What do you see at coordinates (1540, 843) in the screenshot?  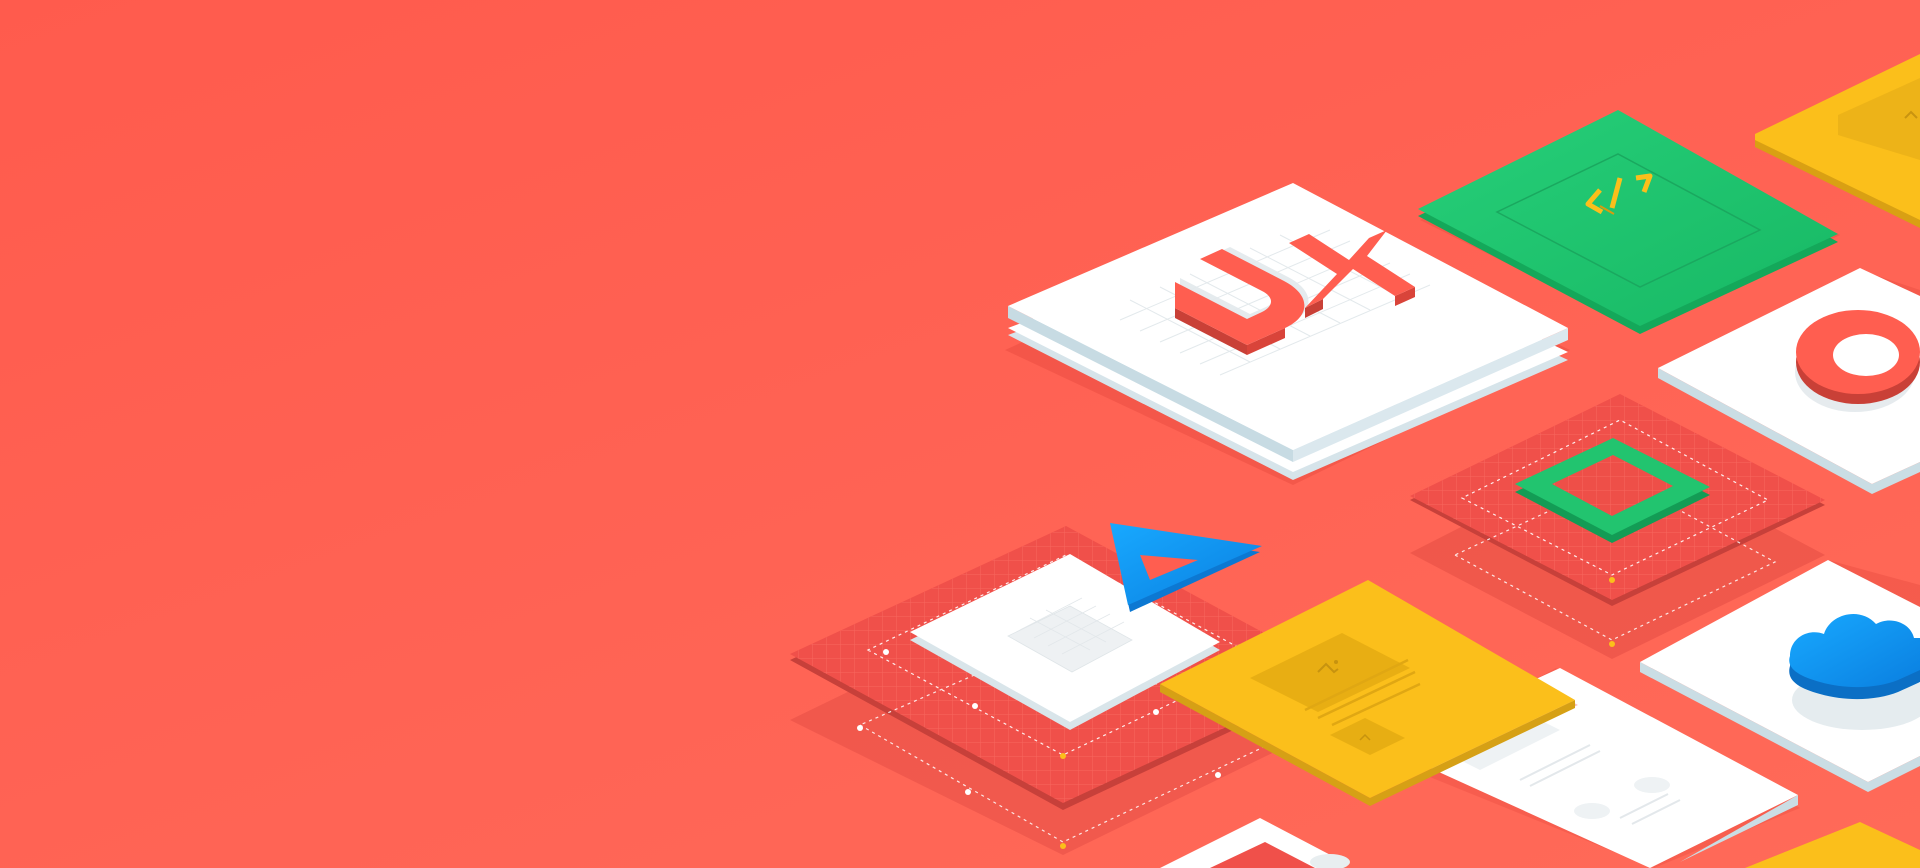 I see `bottom-tiles` at bounding box center [1540, 843].